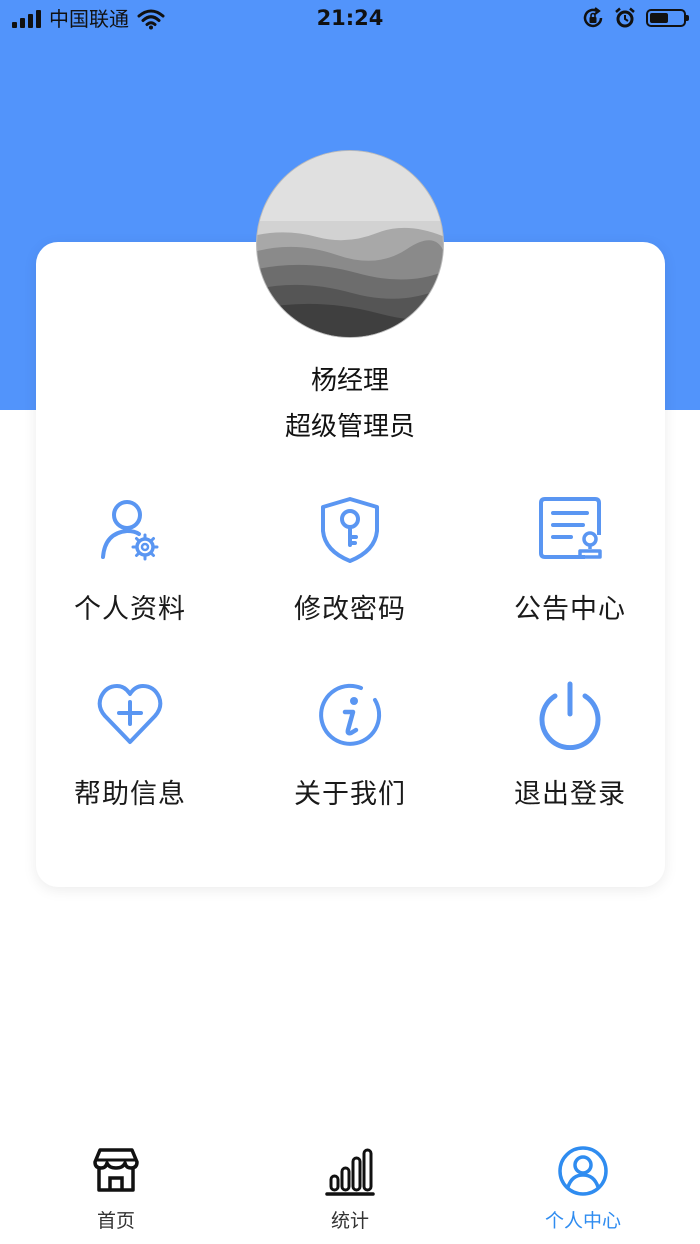 The height and width of the screenshot is (1244, 700). I want to click on menu-label: 帮助信息, so click(130, 794).